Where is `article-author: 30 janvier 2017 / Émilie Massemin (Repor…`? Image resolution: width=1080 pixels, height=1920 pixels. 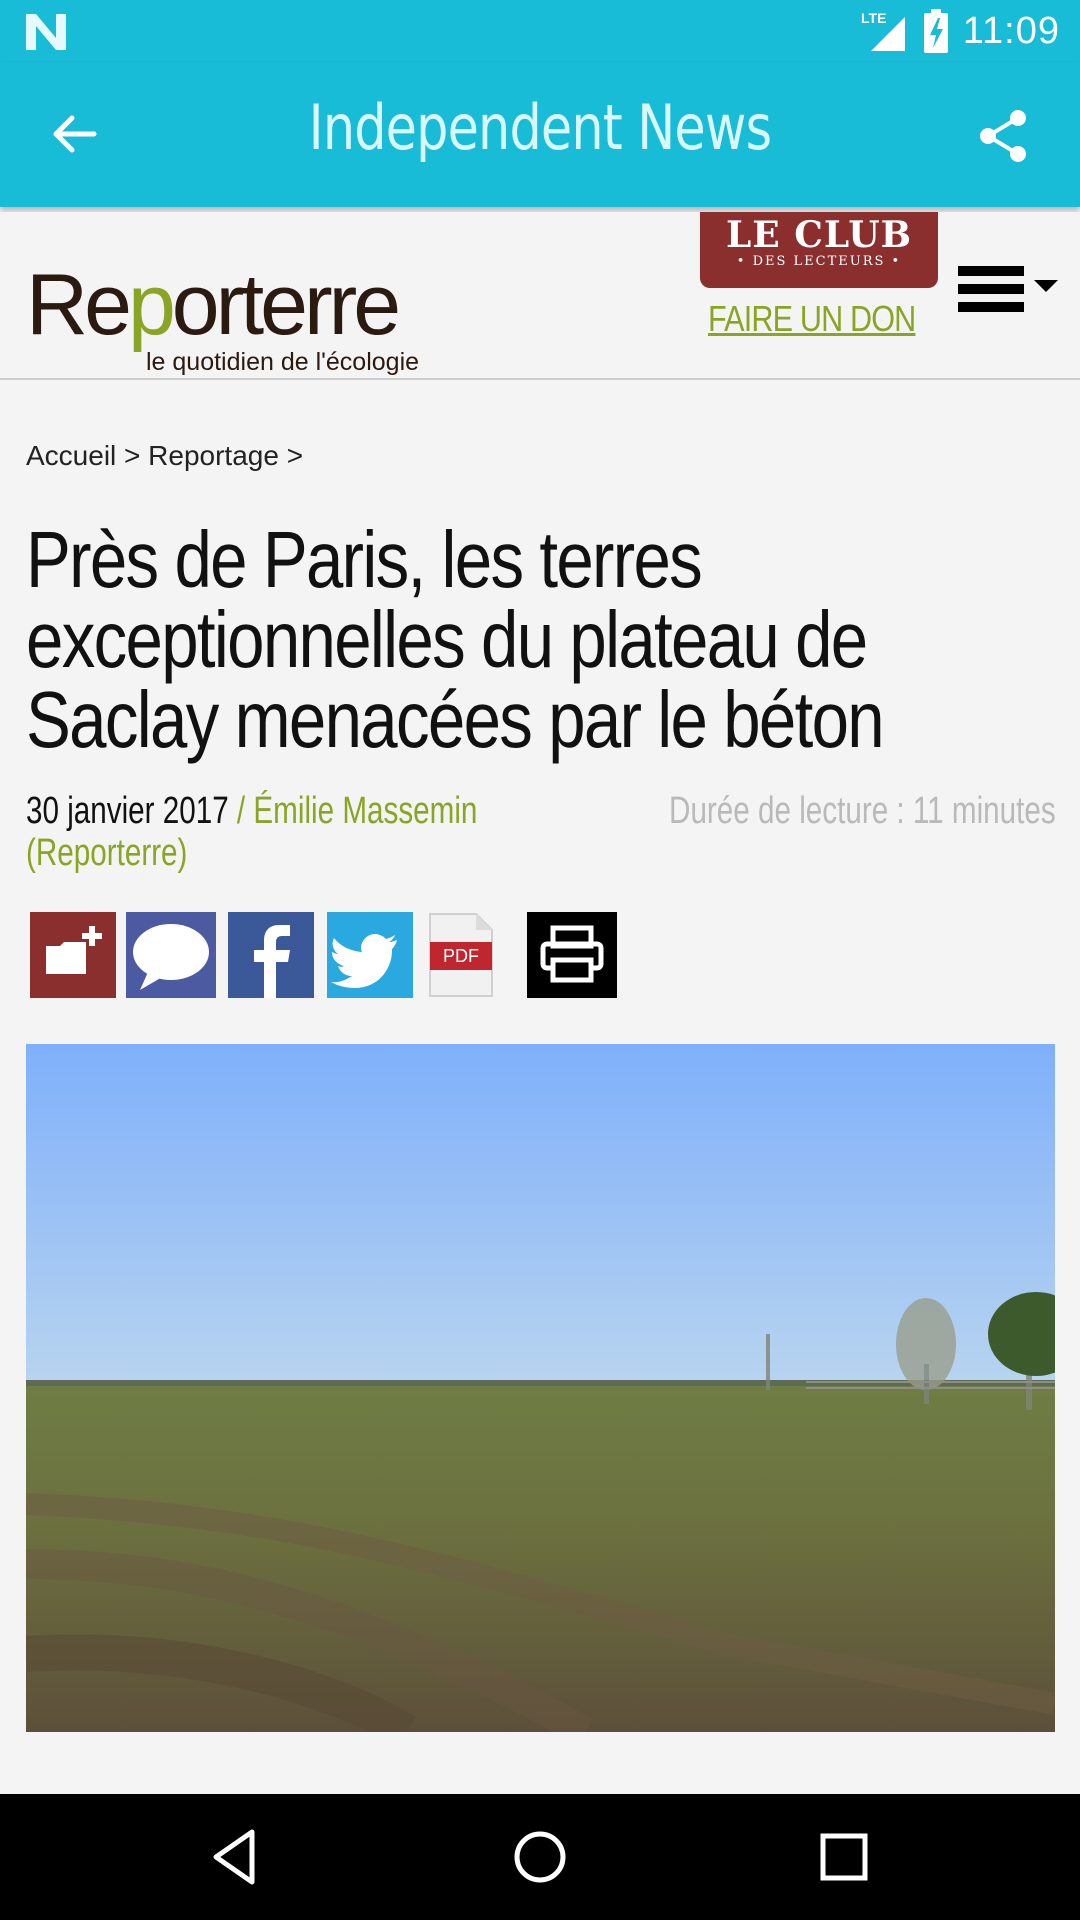 article-author: 30 janvier 2017 / Émilie Massemin (Repor… is located at coordinates (275, 832).